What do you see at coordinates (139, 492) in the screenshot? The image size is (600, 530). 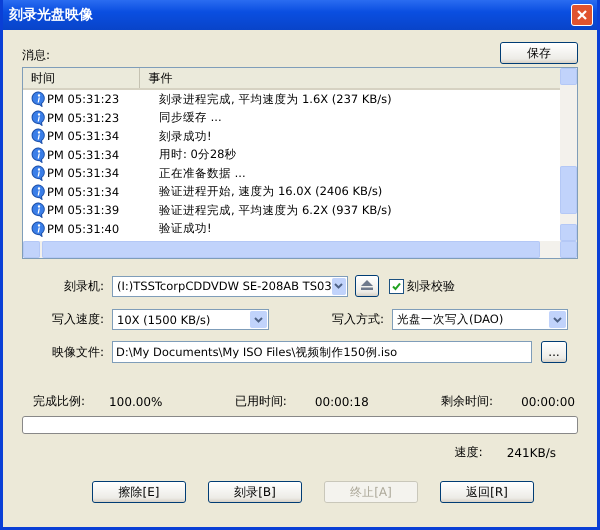 I see `action-button: 擦除[E]` at bounding box center [139, 492].